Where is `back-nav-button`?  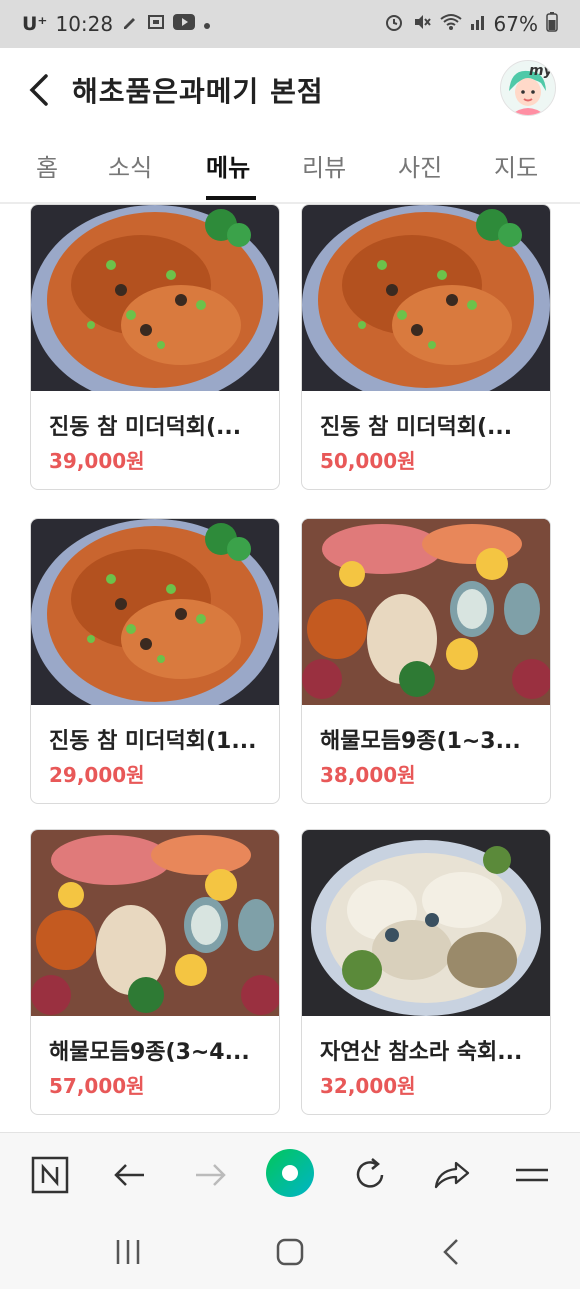
back-nav-button is located at coordinates (130, 1175).